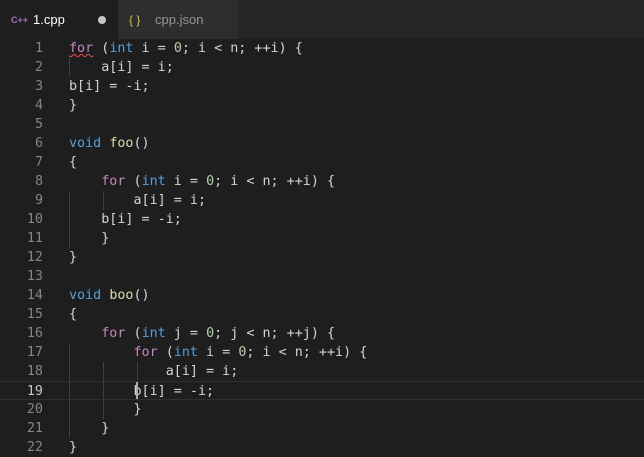 The width and height of the screenshot is (644, 457). Describe the element at coordinates (322, 371) in the screenshot. I see `code-line: 18 a[i] = i;` at that location.